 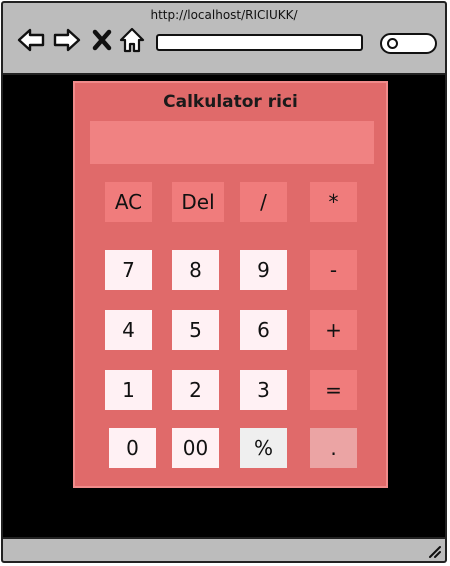 What do you see at coordinates (128, 330) in the screenshot?
I see `four-button: 4` at bounding box center [128, 330].